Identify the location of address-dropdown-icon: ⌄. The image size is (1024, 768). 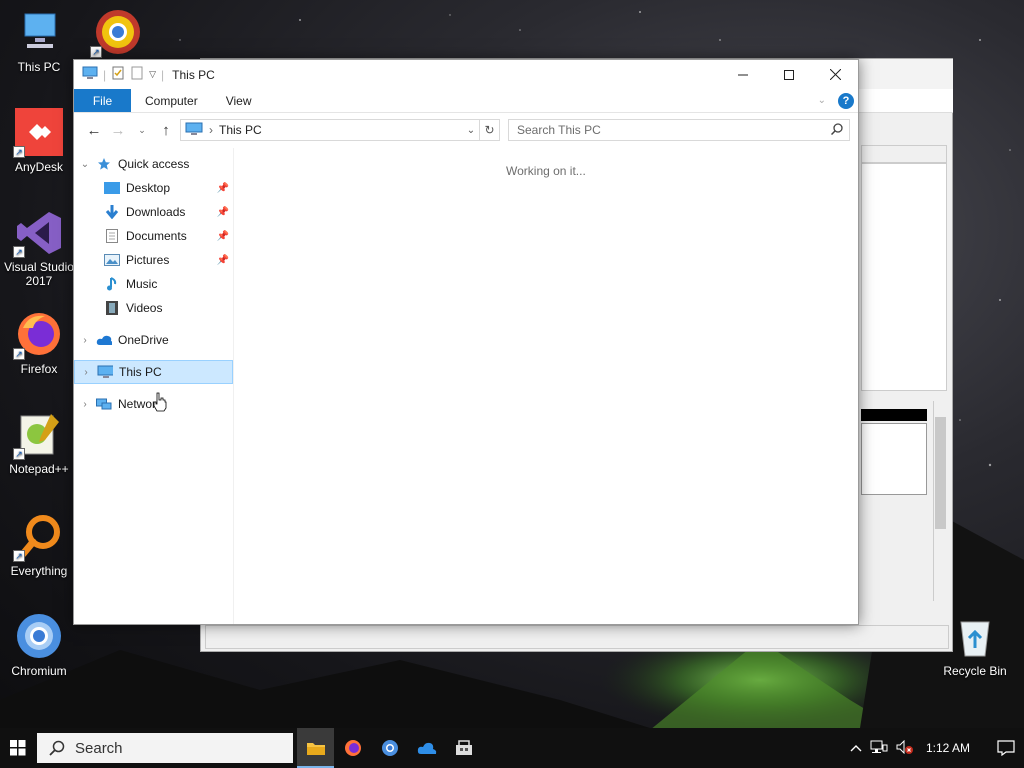
(471, 130).